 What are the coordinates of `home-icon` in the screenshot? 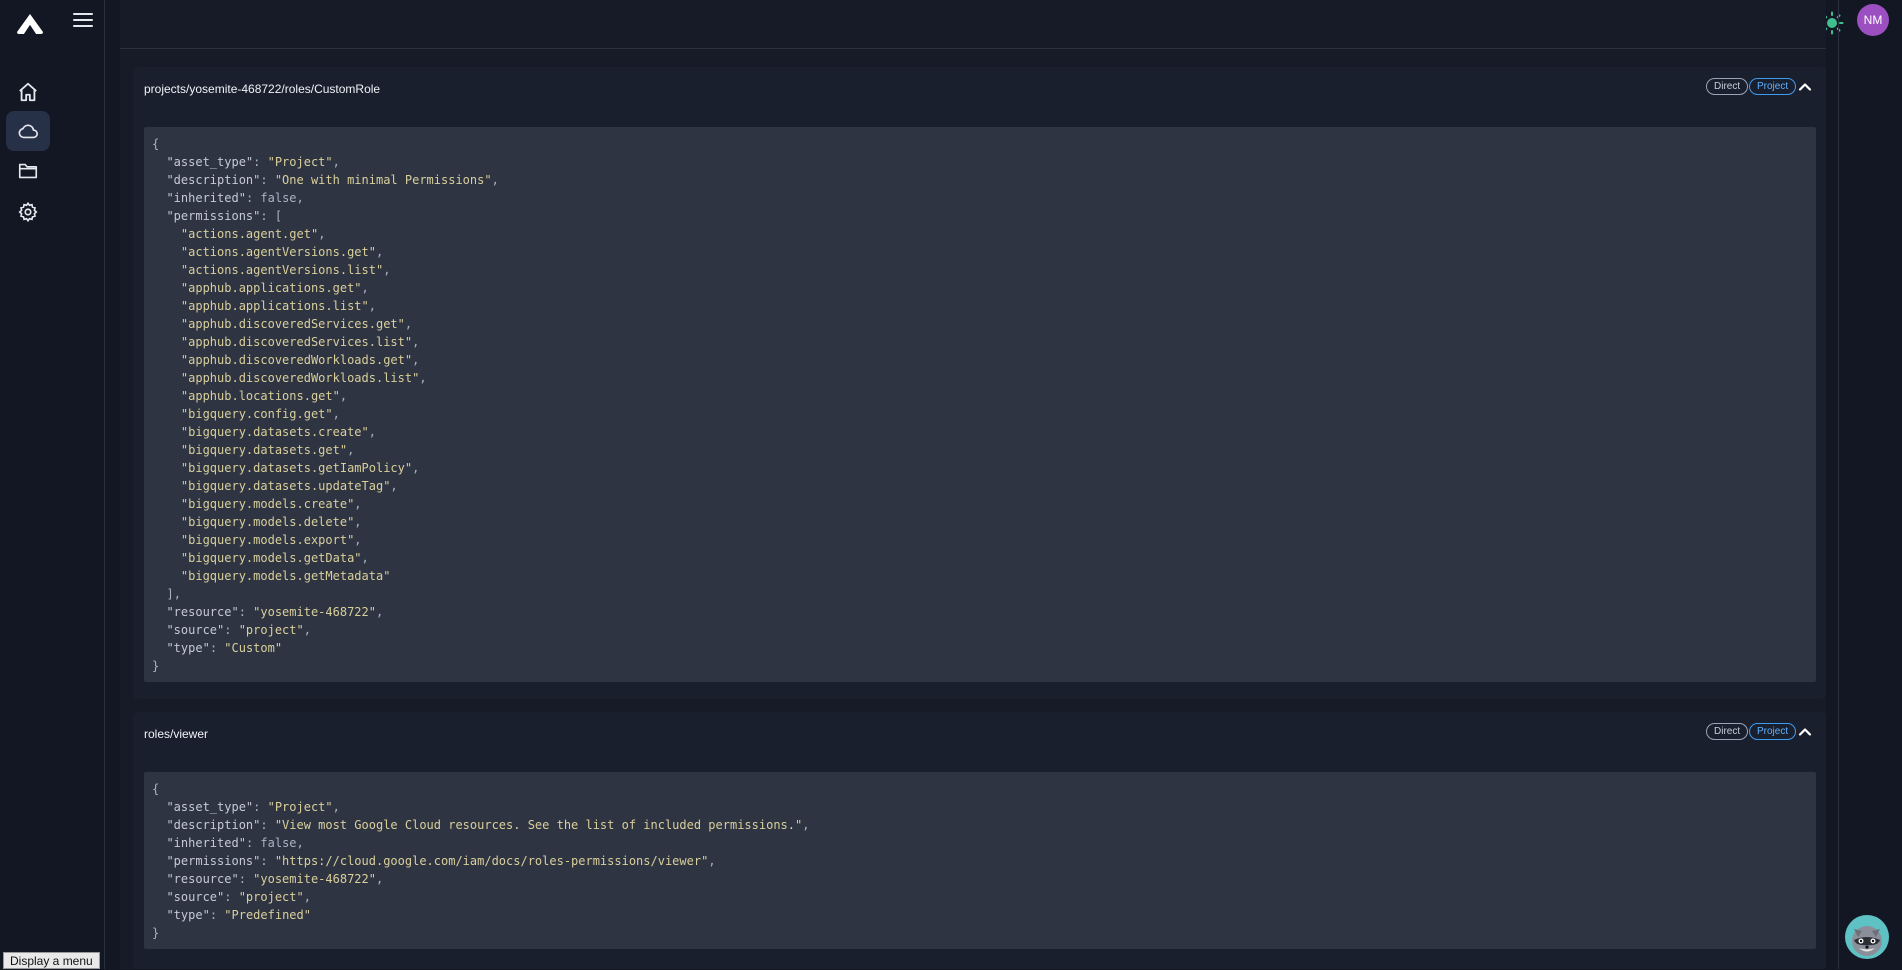 It's located at (28, 92).